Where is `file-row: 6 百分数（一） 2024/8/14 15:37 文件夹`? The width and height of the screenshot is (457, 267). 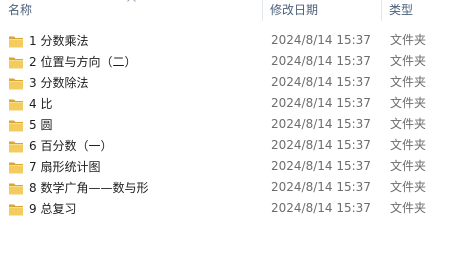
file-row: 6 百分数（一） 2024/8/14 15:37 文件夹 is located at coordinates (228, 145).